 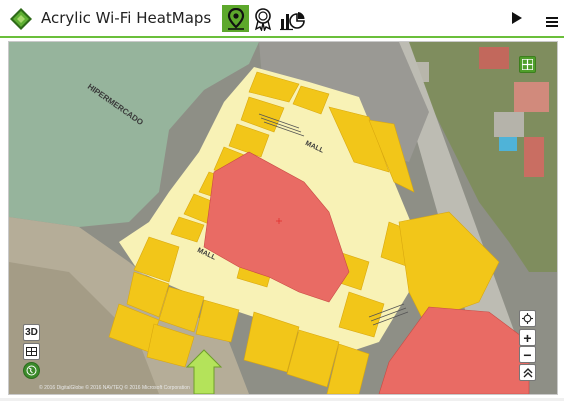 I want to click on map-marker-icon, so click(x=235, y=18).